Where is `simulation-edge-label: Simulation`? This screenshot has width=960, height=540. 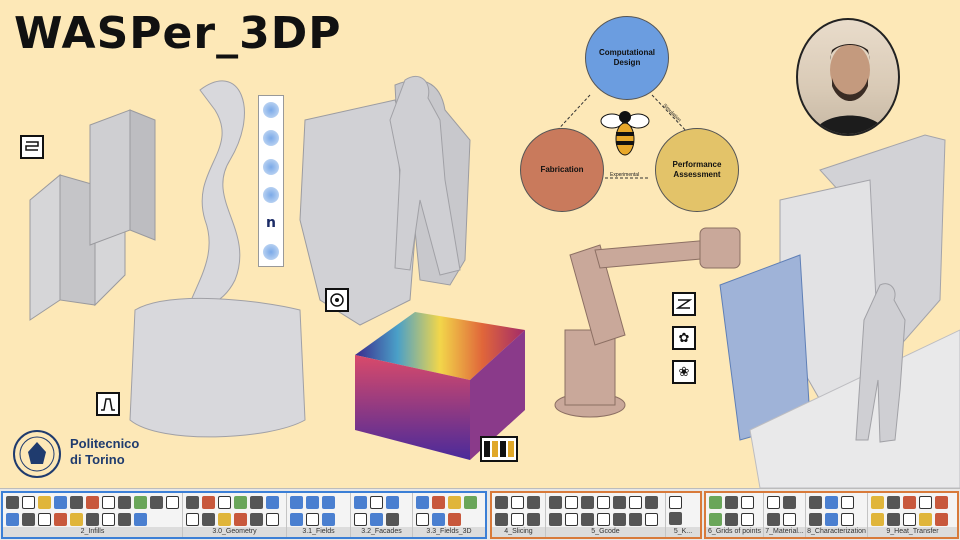
simulation-edge-label: Simulation is located at coordinates (672, 113).